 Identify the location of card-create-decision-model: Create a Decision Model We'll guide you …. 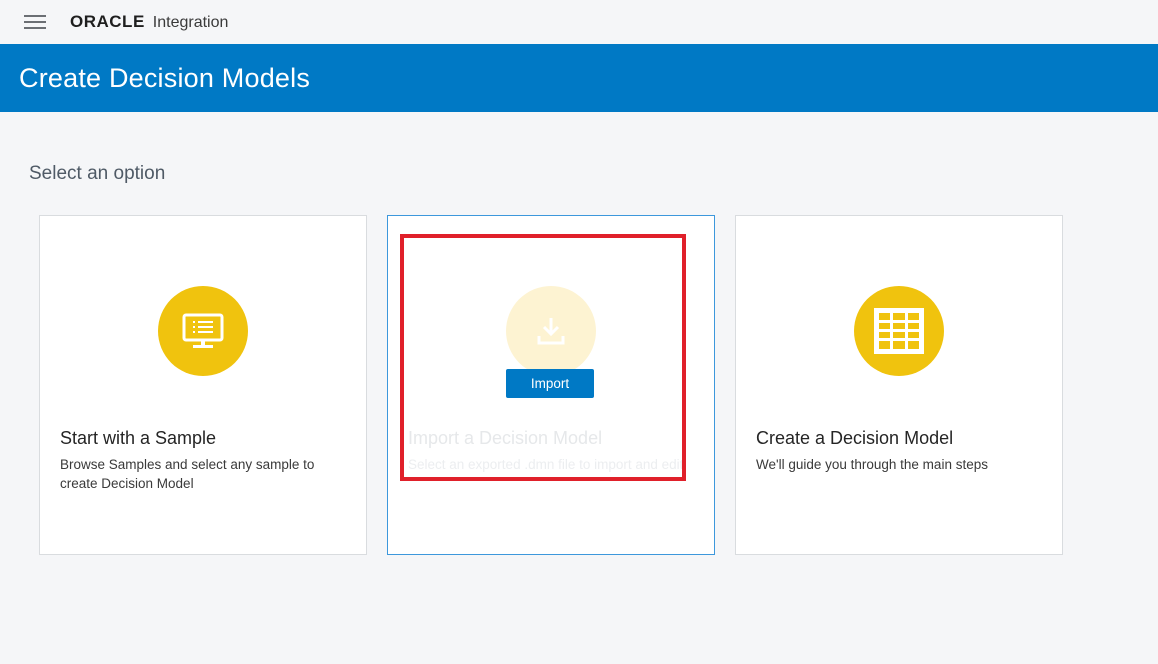
(899, 385).